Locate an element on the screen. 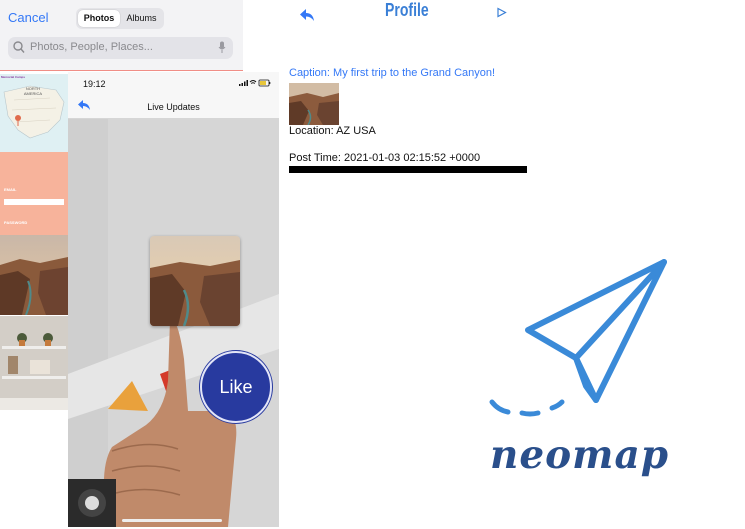 This screenshot has height=529, width=745. neomap-wordmark: neomap is located at coordinates (579, 455).